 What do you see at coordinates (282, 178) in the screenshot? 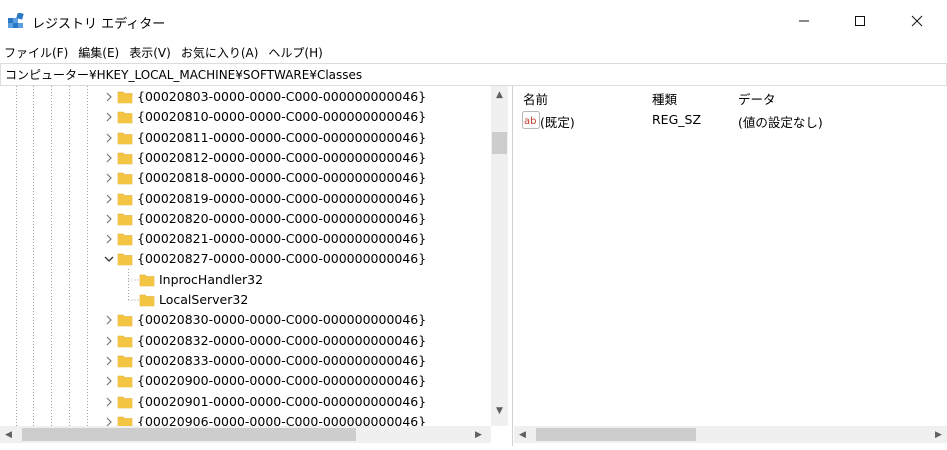
I see `tree-node-label: {00020818-0000-0000-C000-000000000046}` at bounding box center [282, 178].